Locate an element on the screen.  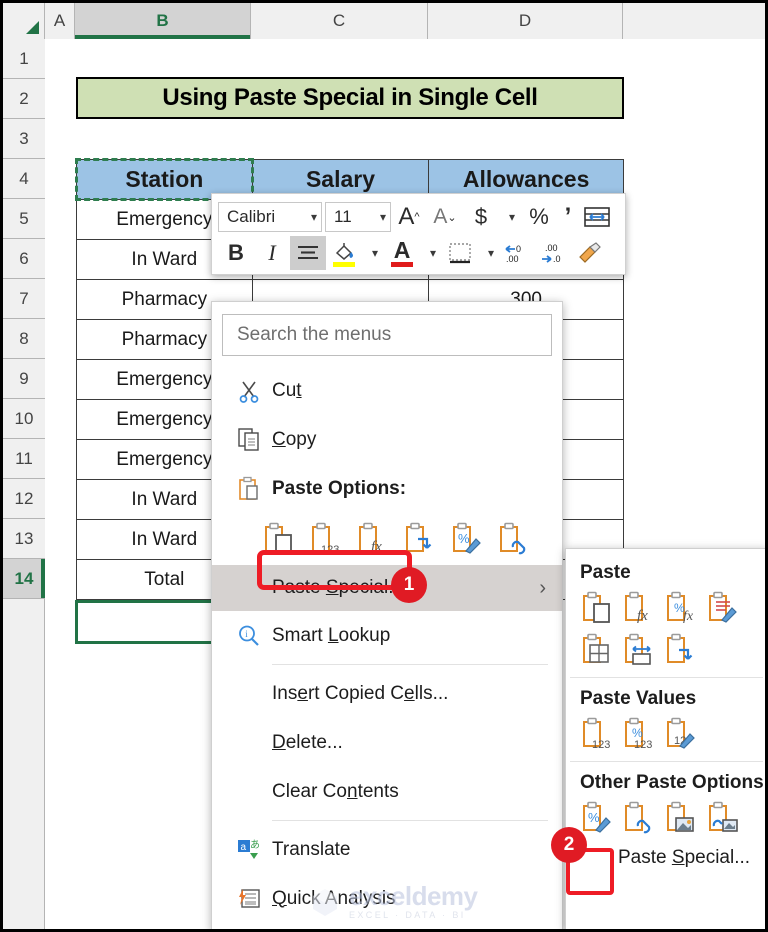
shrink-font-icon: A ⌄ is located at coordinates (445, 217).